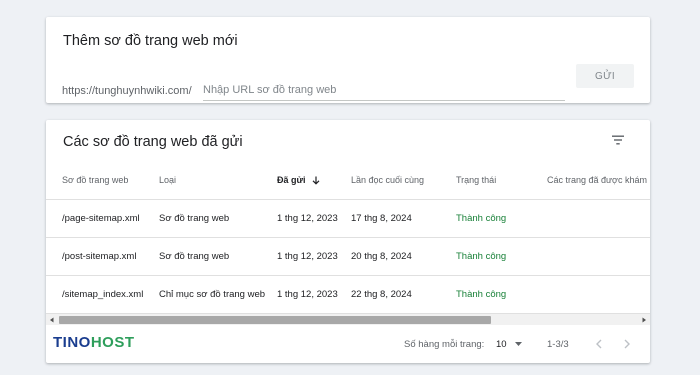  What do you see at coordinates (384, 90) in the screenshot?
I see `sitemap-url-input` at bounding box center [384, 90].